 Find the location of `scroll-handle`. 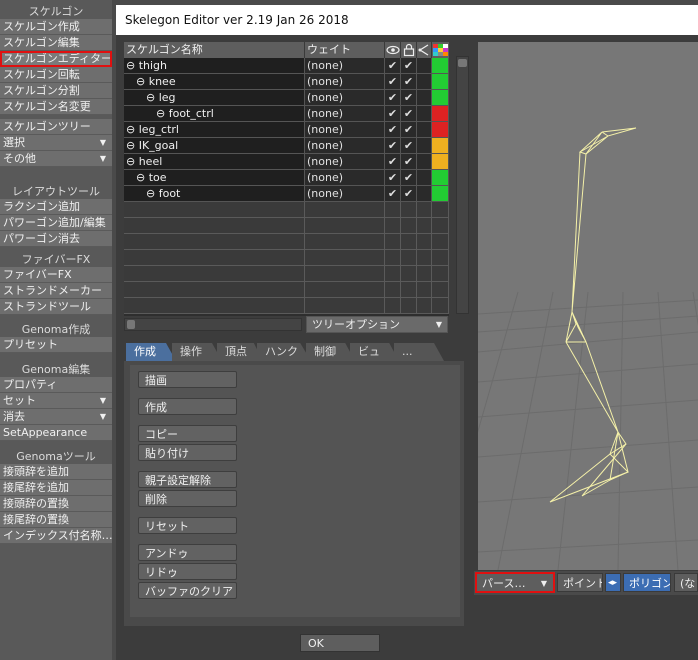

scroll-handle is located at coordinates (462, 63).